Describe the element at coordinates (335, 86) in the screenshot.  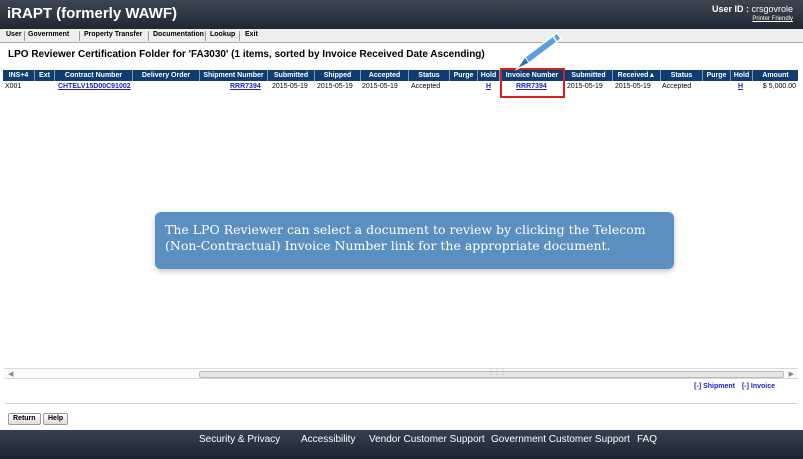
I see `cell-shipped: 2015-05-19` at that location.